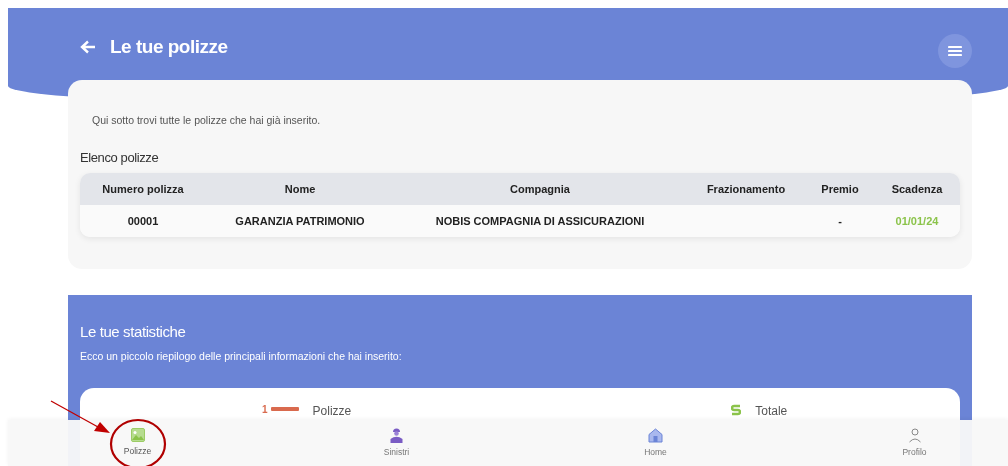  I want to click on house-icon, so click(655, 435).